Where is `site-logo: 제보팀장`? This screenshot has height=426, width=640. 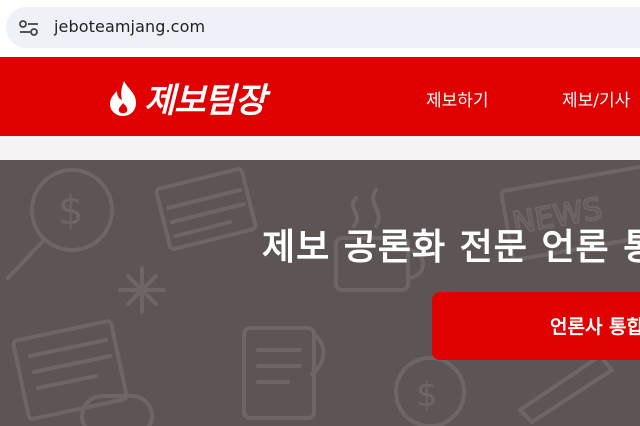
site-logo: 제보팀장 is located at coordinates (201, 97).